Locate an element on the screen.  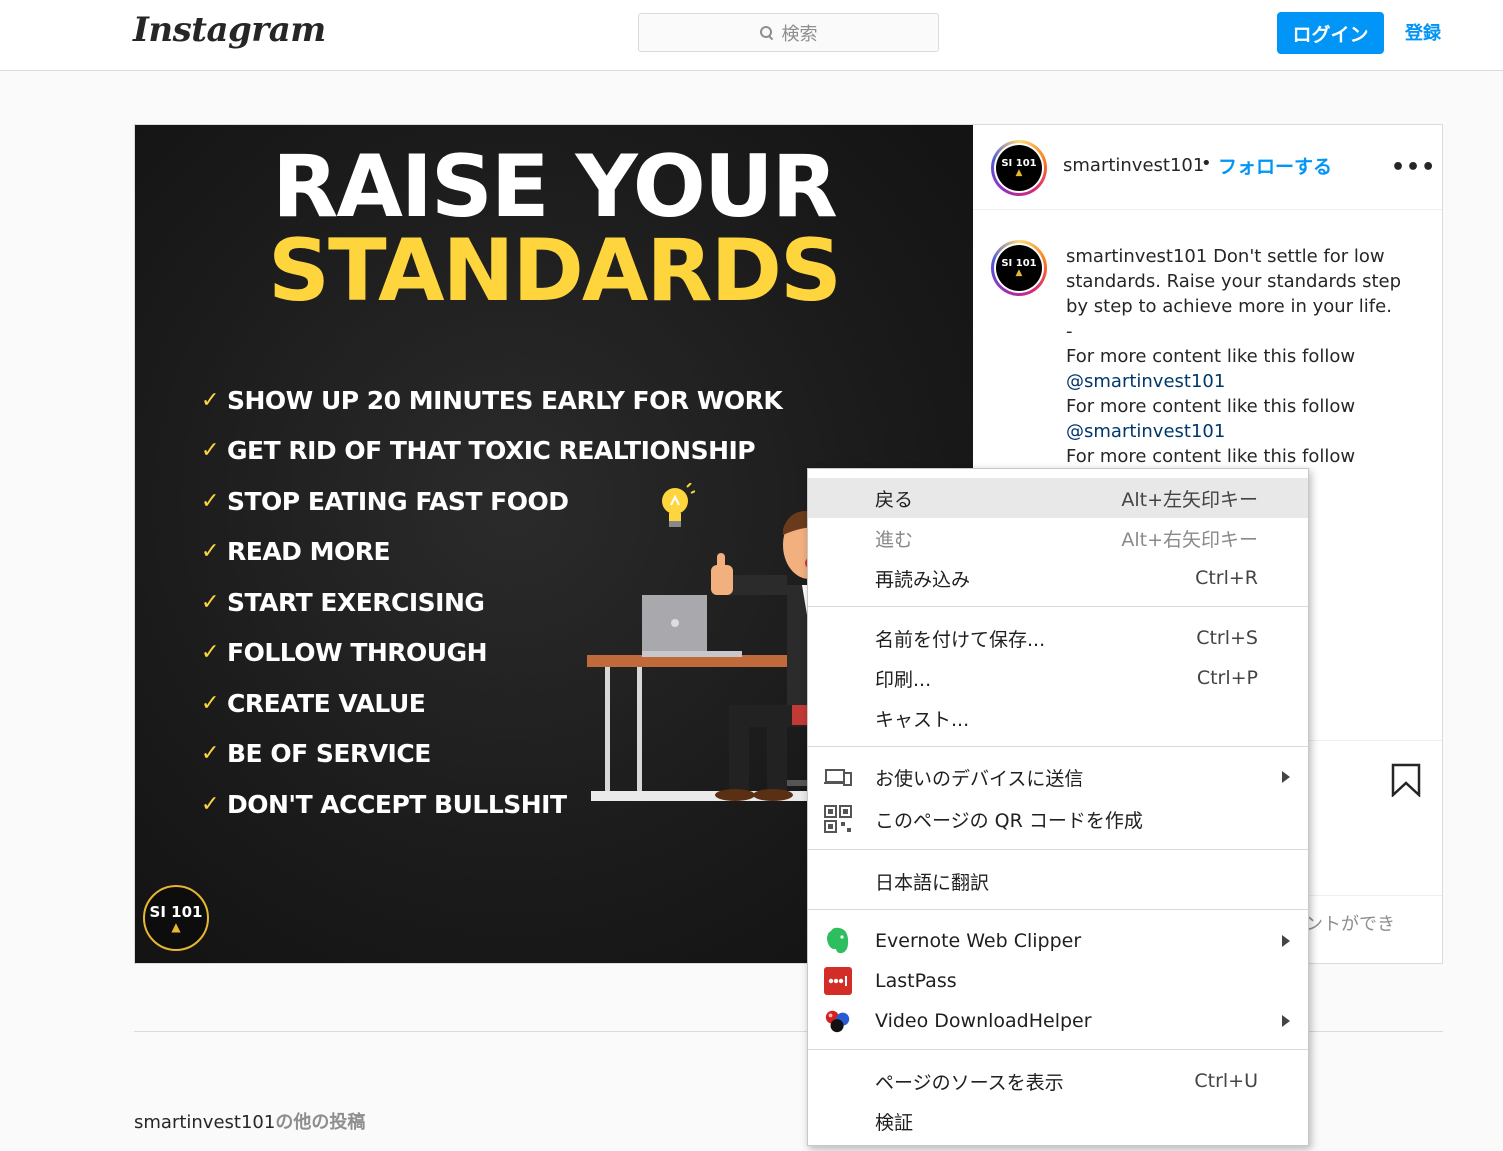
evernote-icon is located at coordinates (838, 941).